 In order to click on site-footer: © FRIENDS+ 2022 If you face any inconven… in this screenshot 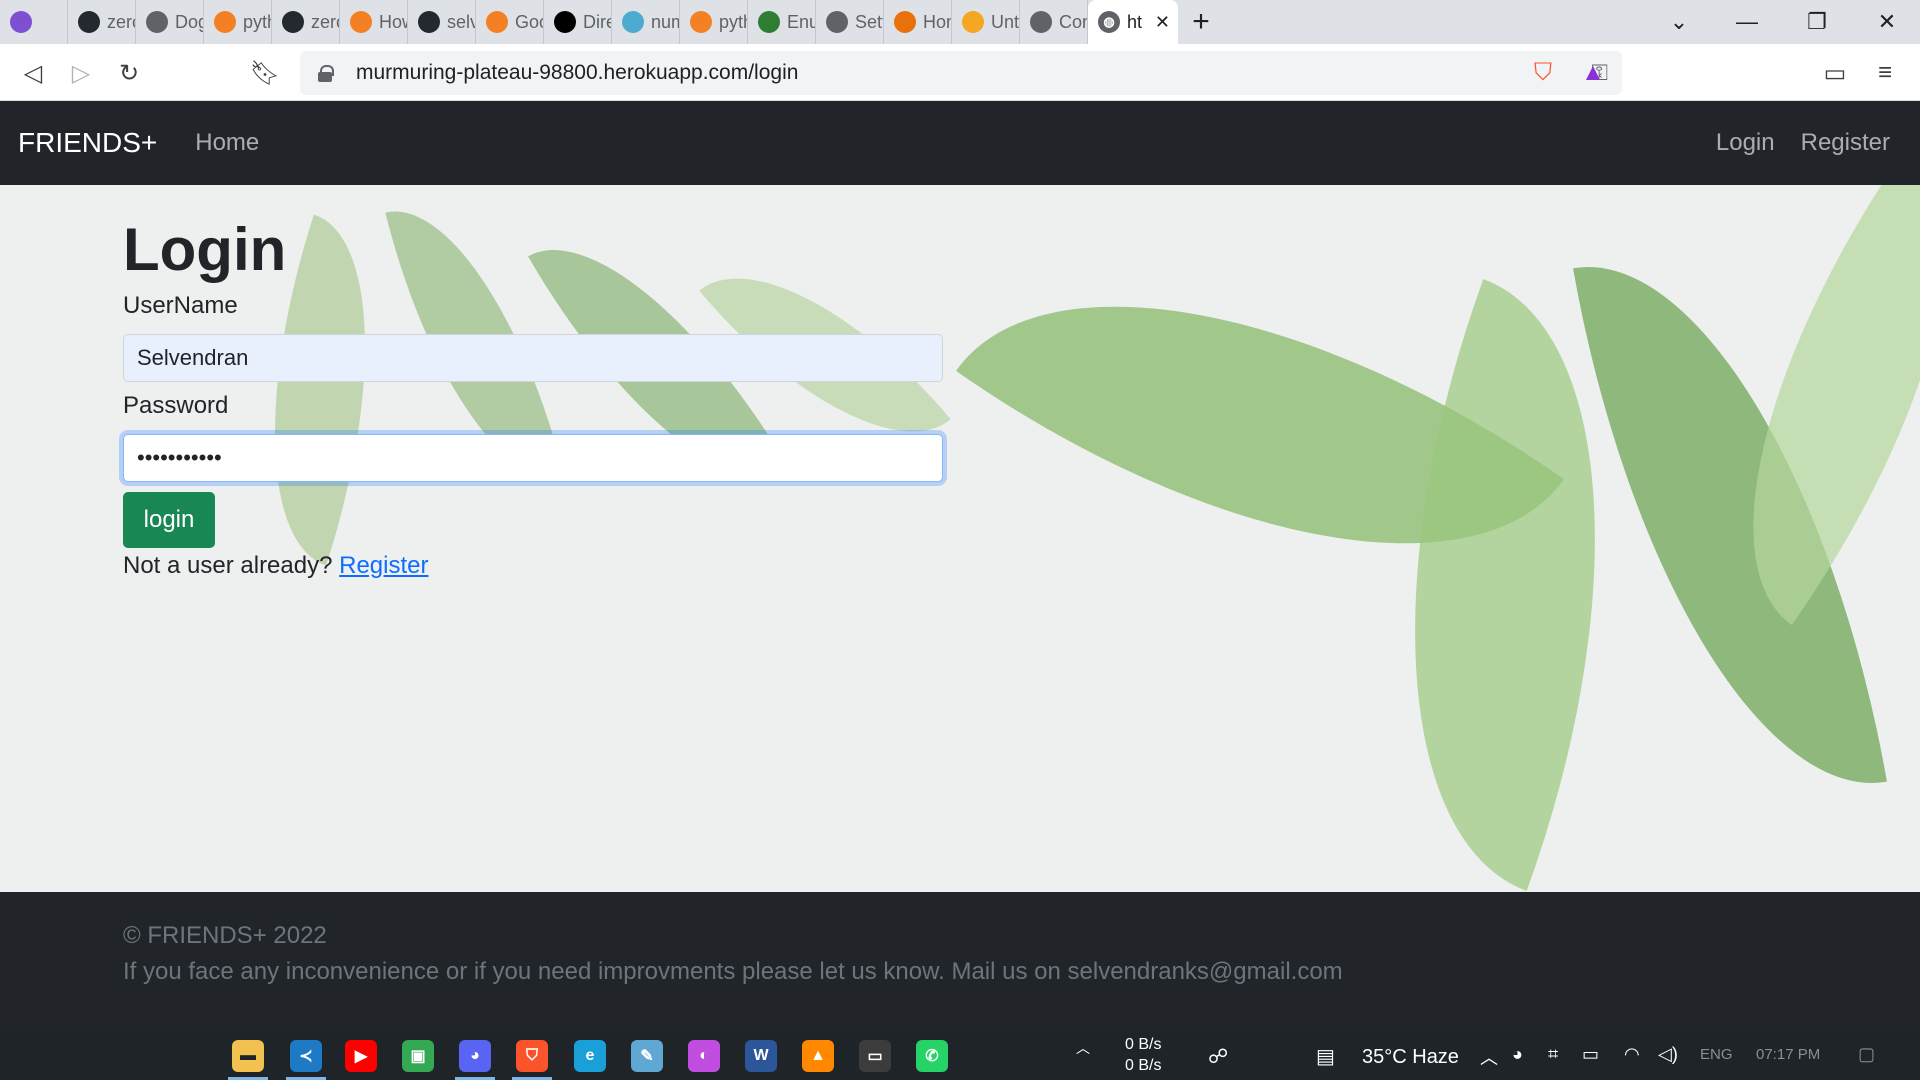, I will do `click(960, 962)`.